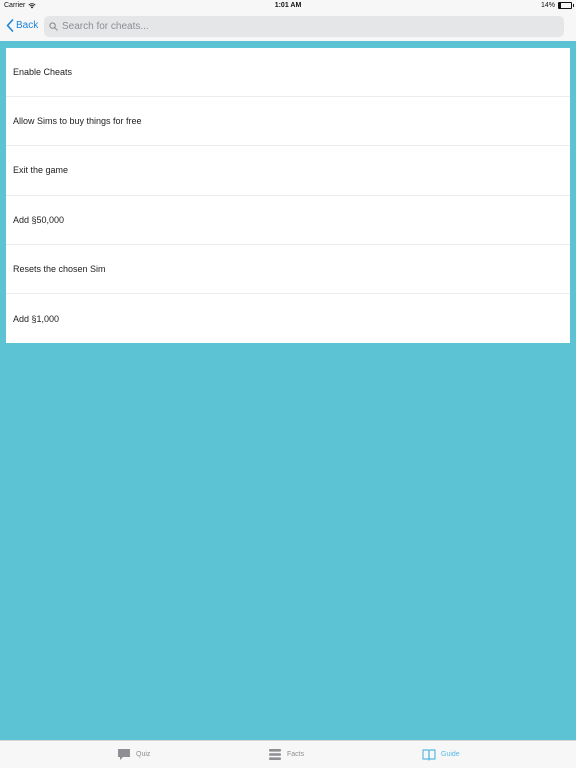 This screenshot has height=768, width=576. Describe the element at coordinates (77, 121) in the screenshot. I see `list-item-label: Allow Sims to buy things for free` at that location.